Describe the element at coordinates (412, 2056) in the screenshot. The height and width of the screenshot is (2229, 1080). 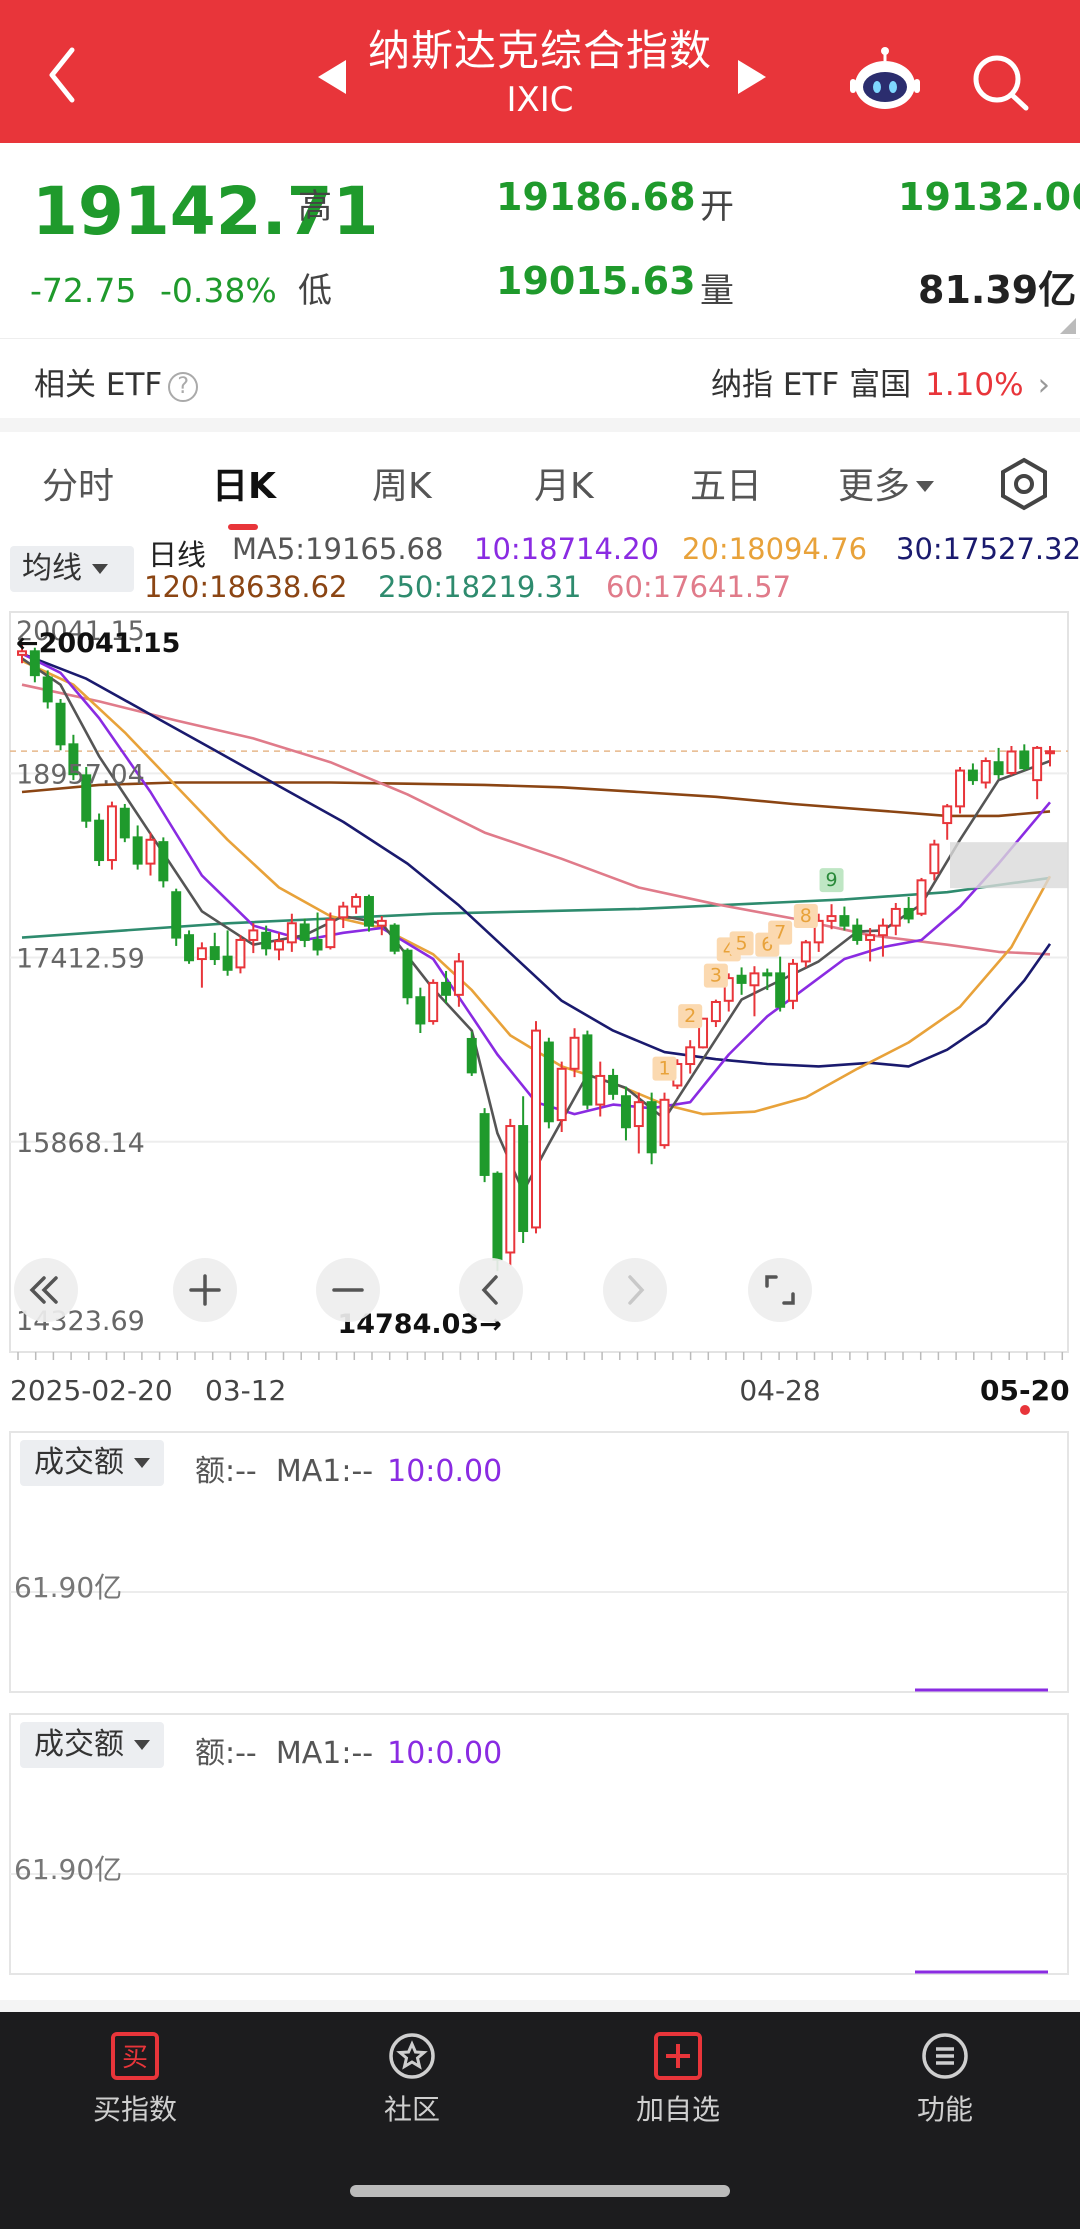
I see `community-icon` at that location.